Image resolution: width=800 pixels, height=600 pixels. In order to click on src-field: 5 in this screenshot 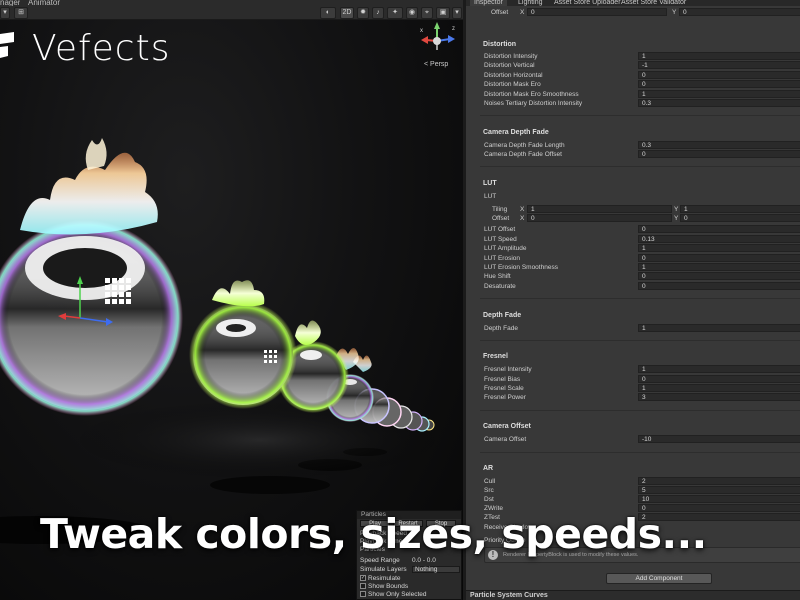, I will do `click(719, 490)`.